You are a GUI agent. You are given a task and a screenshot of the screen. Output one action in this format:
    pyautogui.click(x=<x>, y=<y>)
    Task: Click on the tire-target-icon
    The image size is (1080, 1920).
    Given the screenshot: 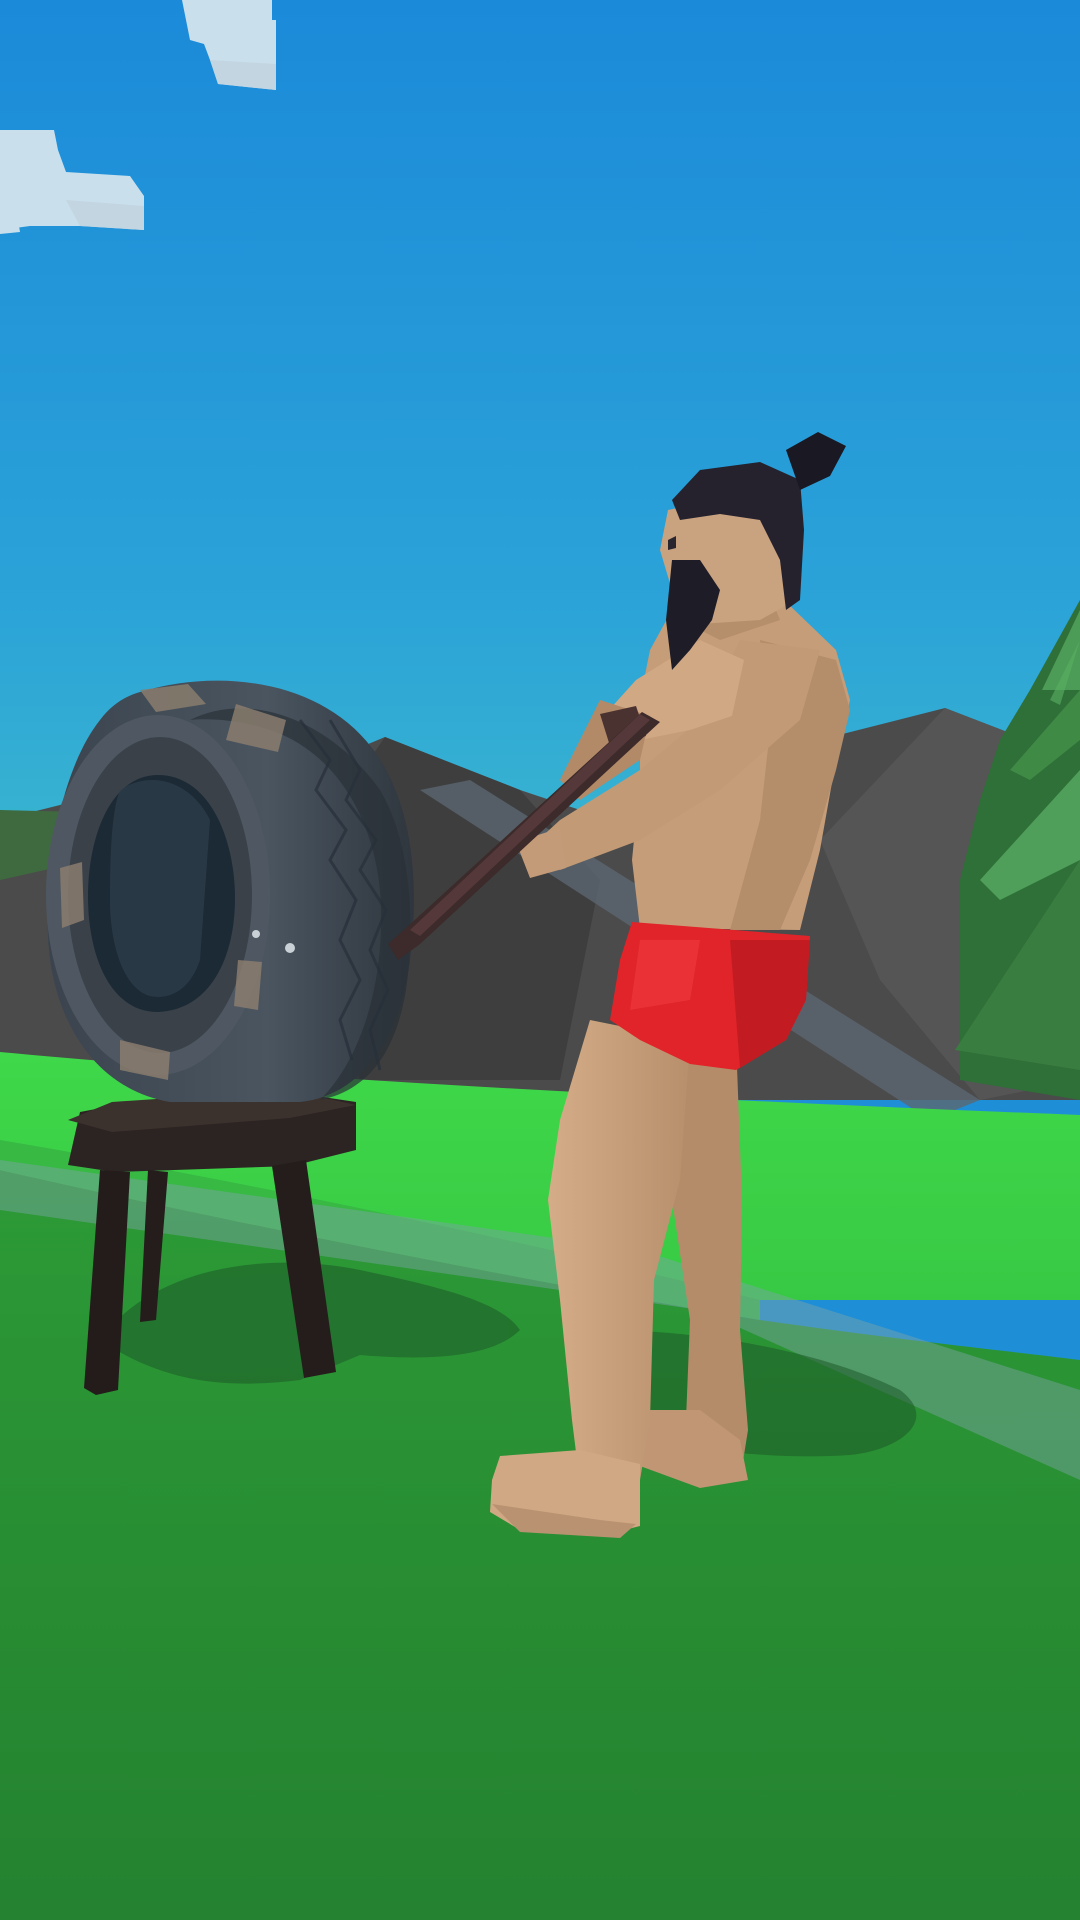 What is the action you would take?
    pyautogui.click(x=230, y=891)
    